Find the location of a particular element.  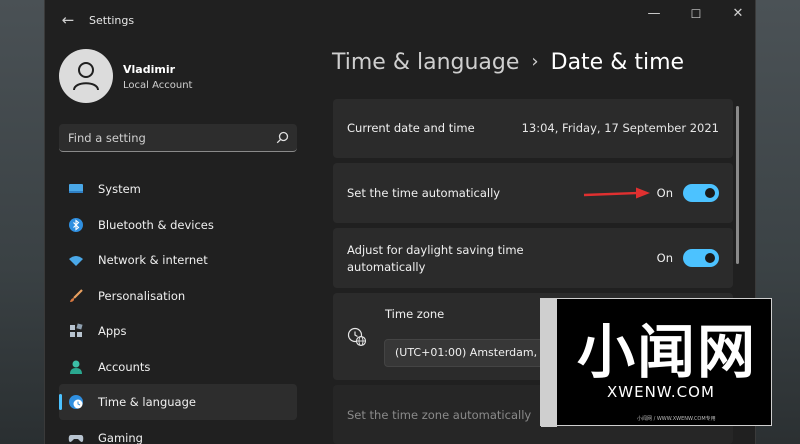

breadcrumb: Time & language › Date & time is located at coordinates (508, 66).